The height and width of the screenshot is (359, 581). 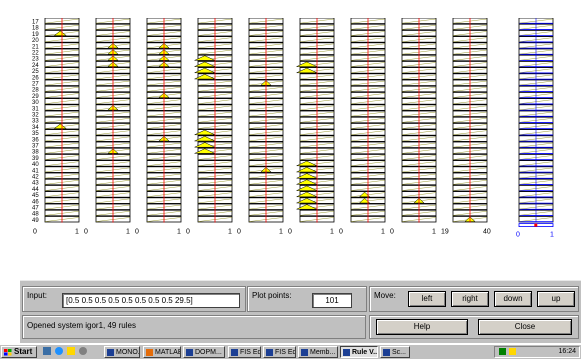 What do you see at coordinates (35, 209) in the screenshot?
I see `row-label: 47` at bounding box center [35, 209].